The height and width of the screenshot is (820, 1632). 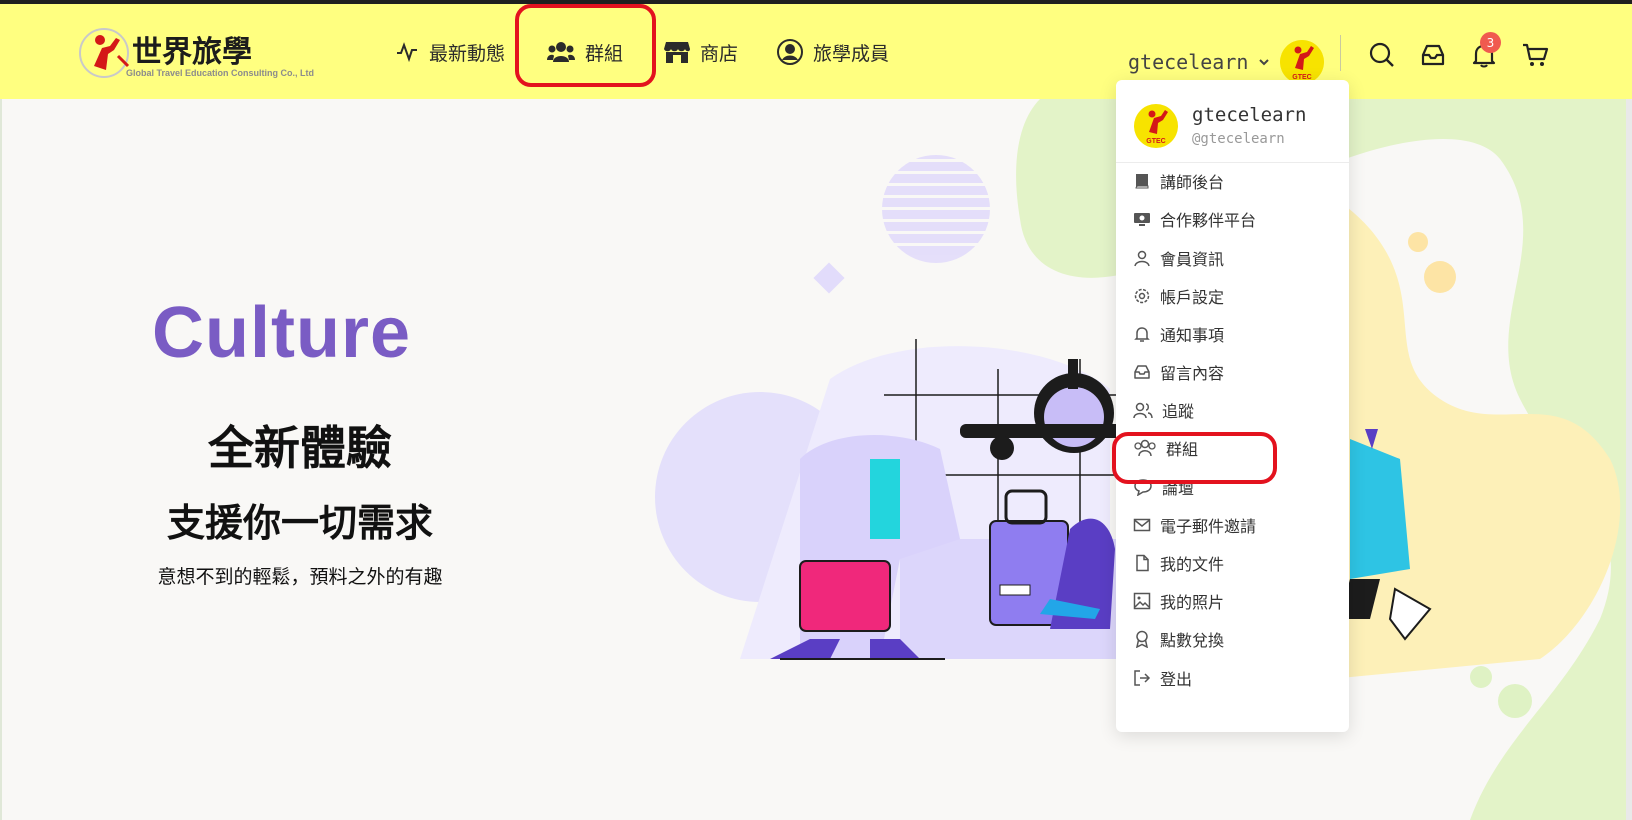 I want to click on menu-item-my-photos: 我的照片, so click(x=1233, y=601).